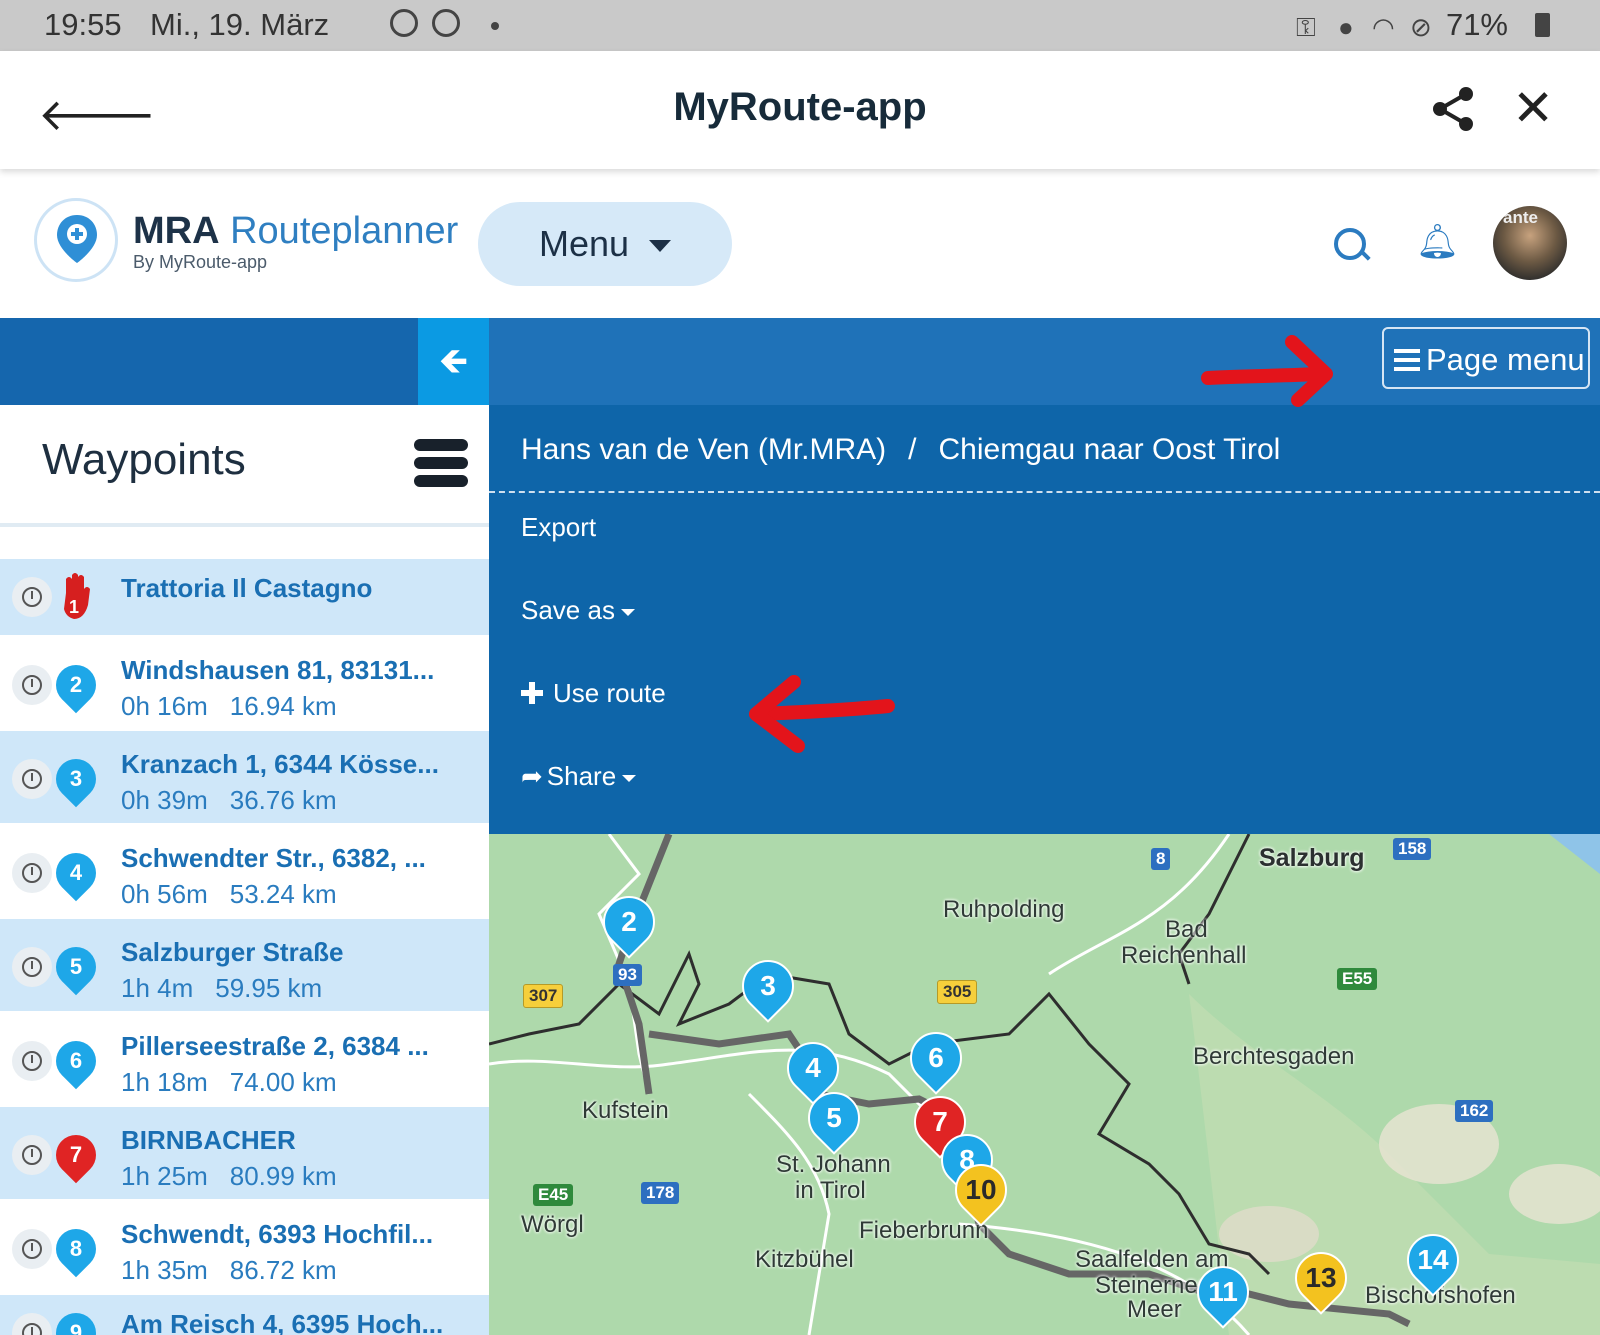 This screenshot has height=1335, width=1600. Describe the element at coordinates (144, 459) in the screenshot. I see `sidebar-title: Waypoints` at that location.